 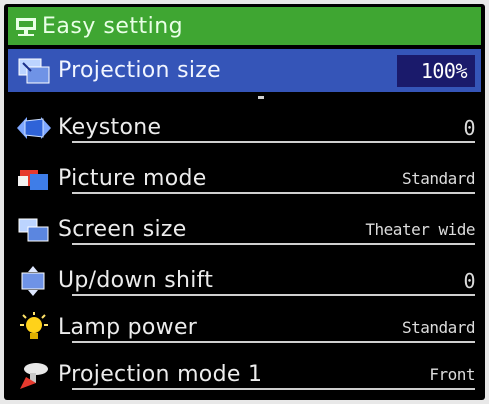 I want to click on menu-item-label: Picture mode, so click(x=132, y=178).